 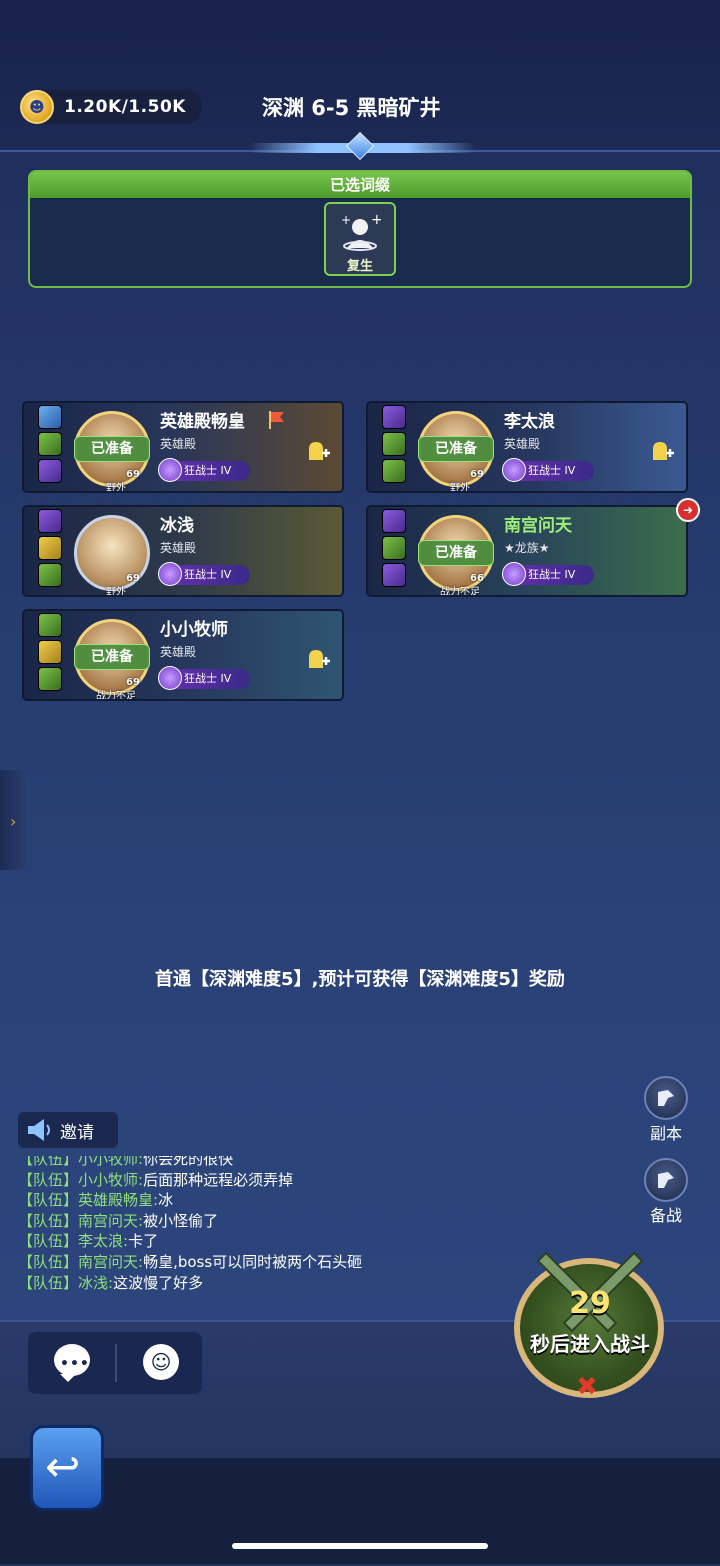 What do you see at coordinates (115, 1363) in the screenshot?
I see `chat-toolbar: ••• ☺` at bounding box center [115, 1363].